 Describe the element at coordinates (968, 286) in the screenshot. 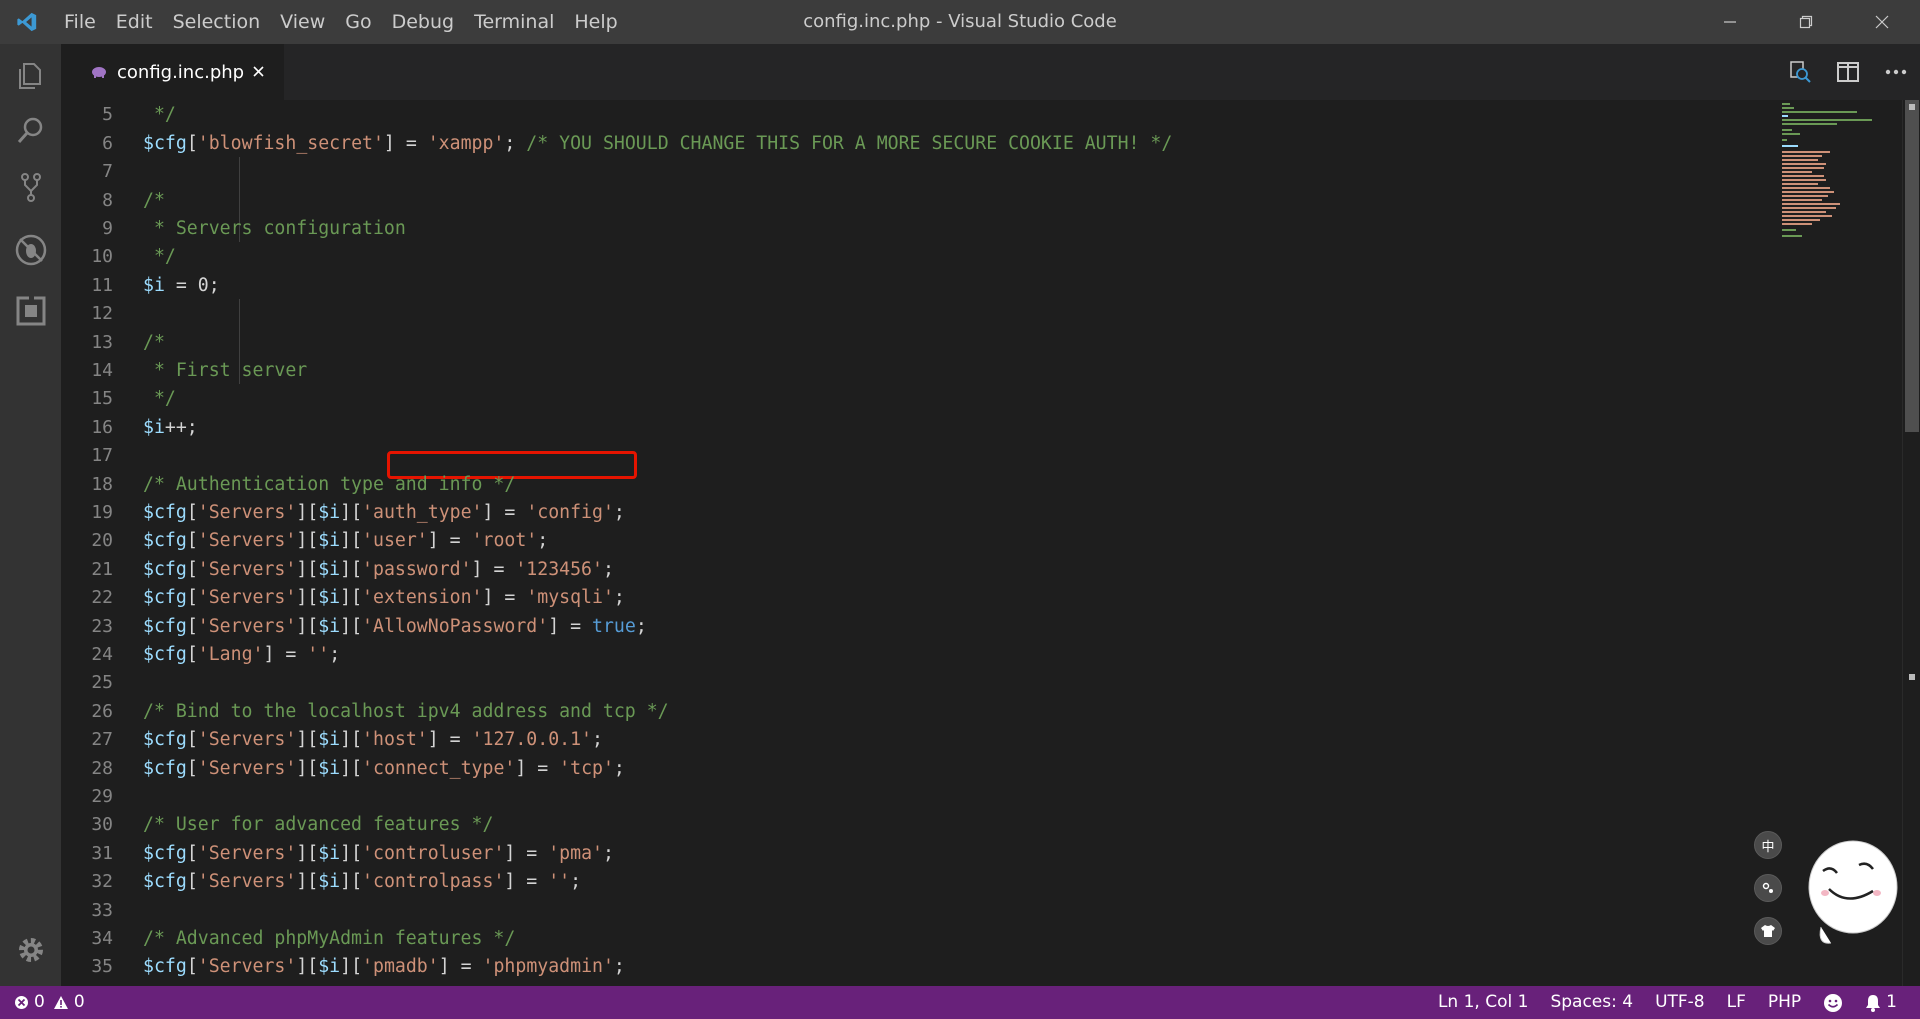

I see `code-line: $i = 0;` at that location.